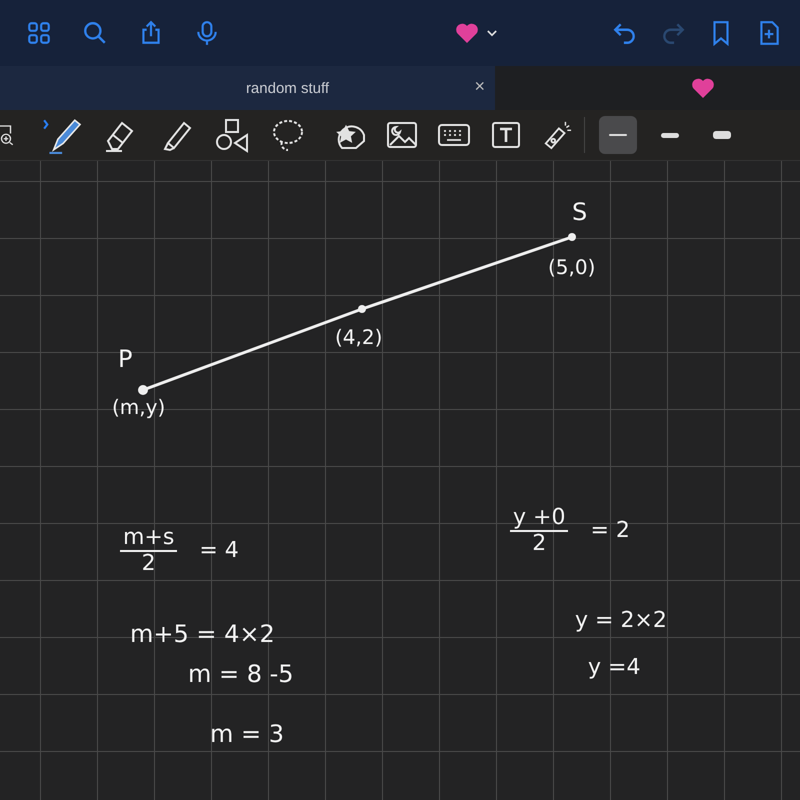 The image size is (800, 800). Describe the element at coordinates (621, 621) in the screenshot. I see `handwritten-note: y = 2×2` at that location.